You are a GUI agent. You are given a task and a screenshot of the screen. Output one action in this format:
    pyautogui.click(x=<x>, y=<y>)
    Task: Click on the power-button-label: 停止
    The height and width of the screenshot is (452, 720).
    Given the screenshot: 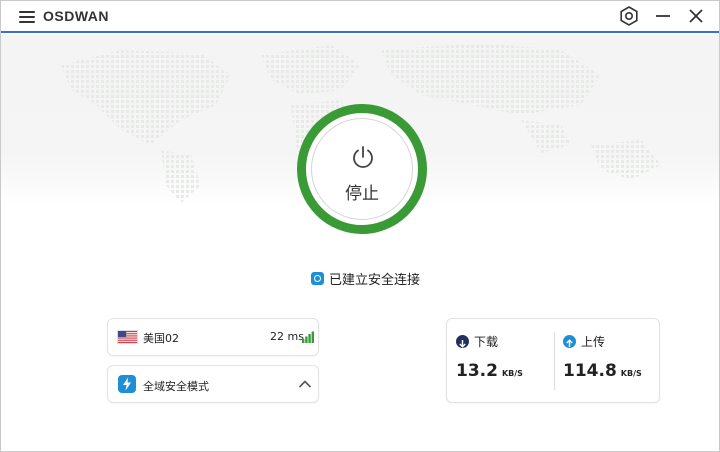 What is the action you would take?
    pyautogui.click(x=362, y=194)
    